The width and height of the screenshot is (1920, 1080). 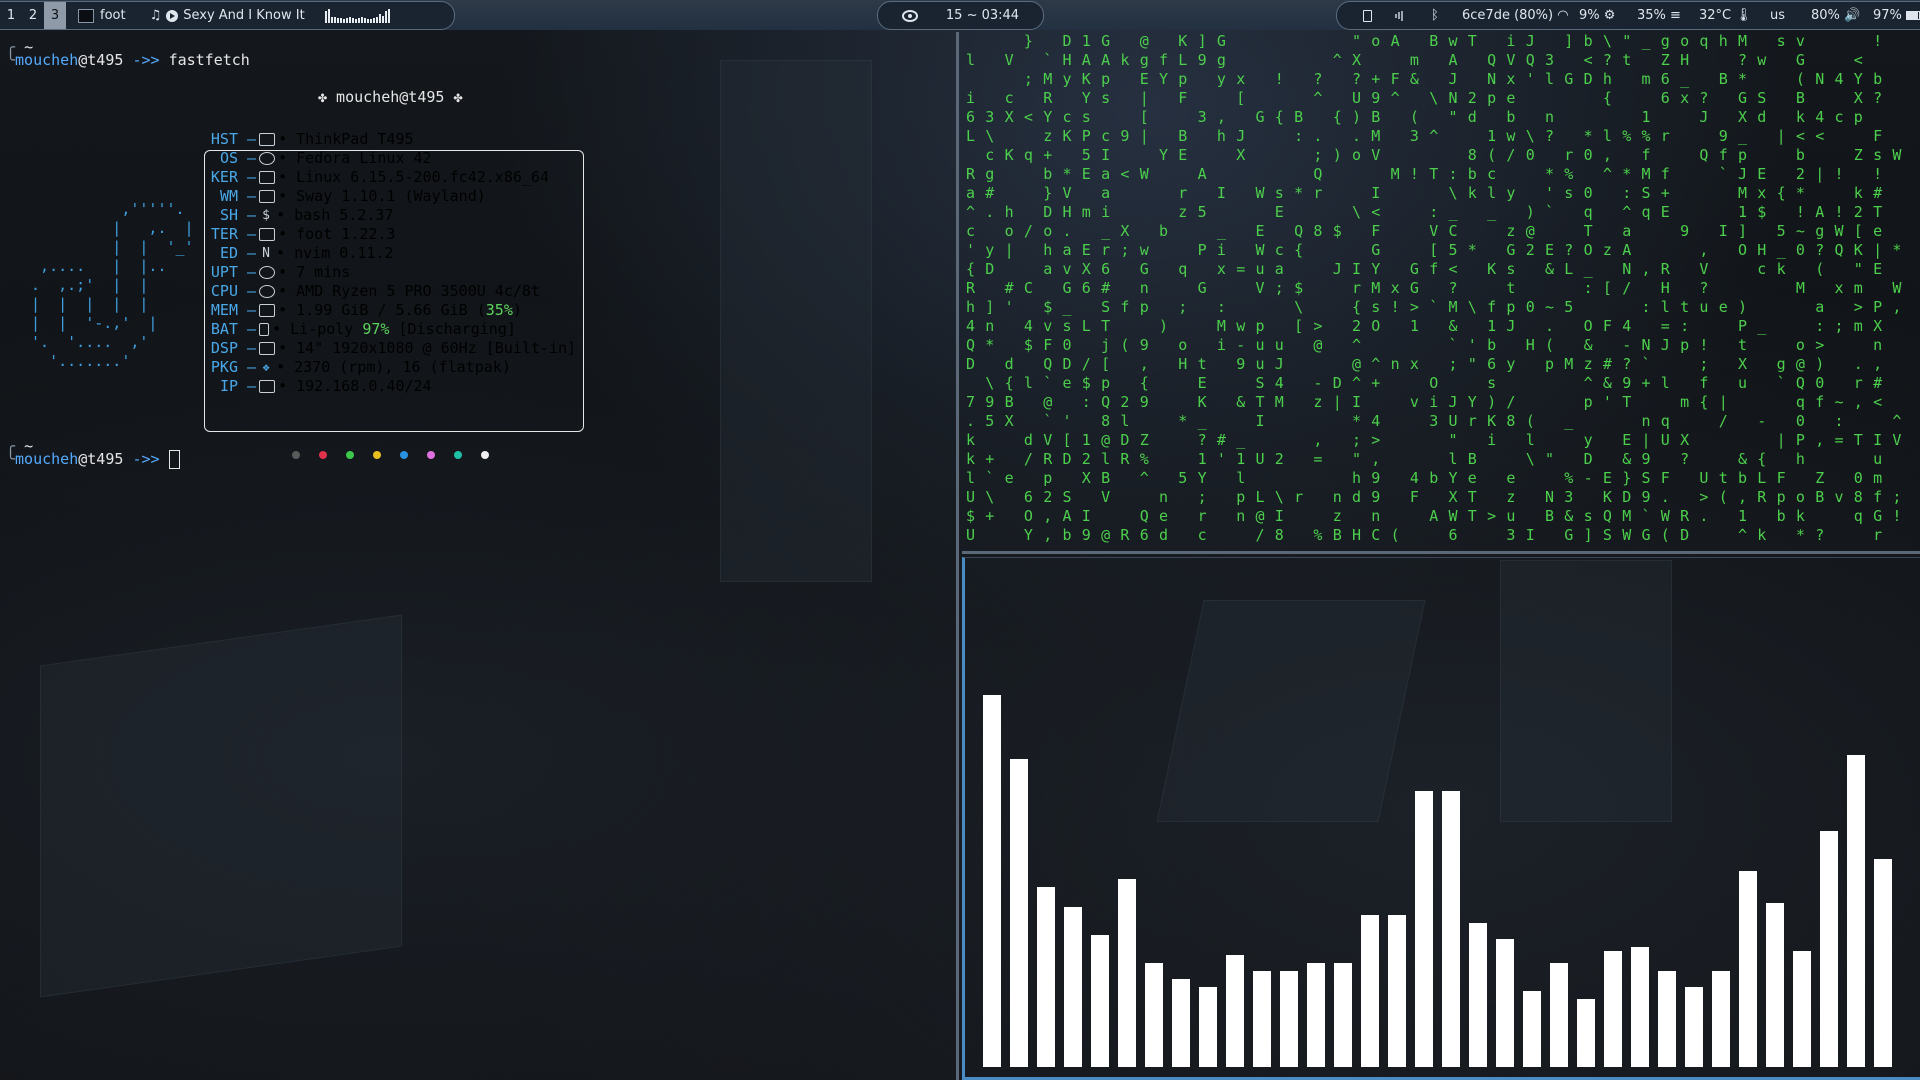 What do you see at coordinates (1241, 297) in the screenshot?
I see `matrix-column: x [ J X = w - 9 & _ 1 l p n` at bounding box center [1241, 297].